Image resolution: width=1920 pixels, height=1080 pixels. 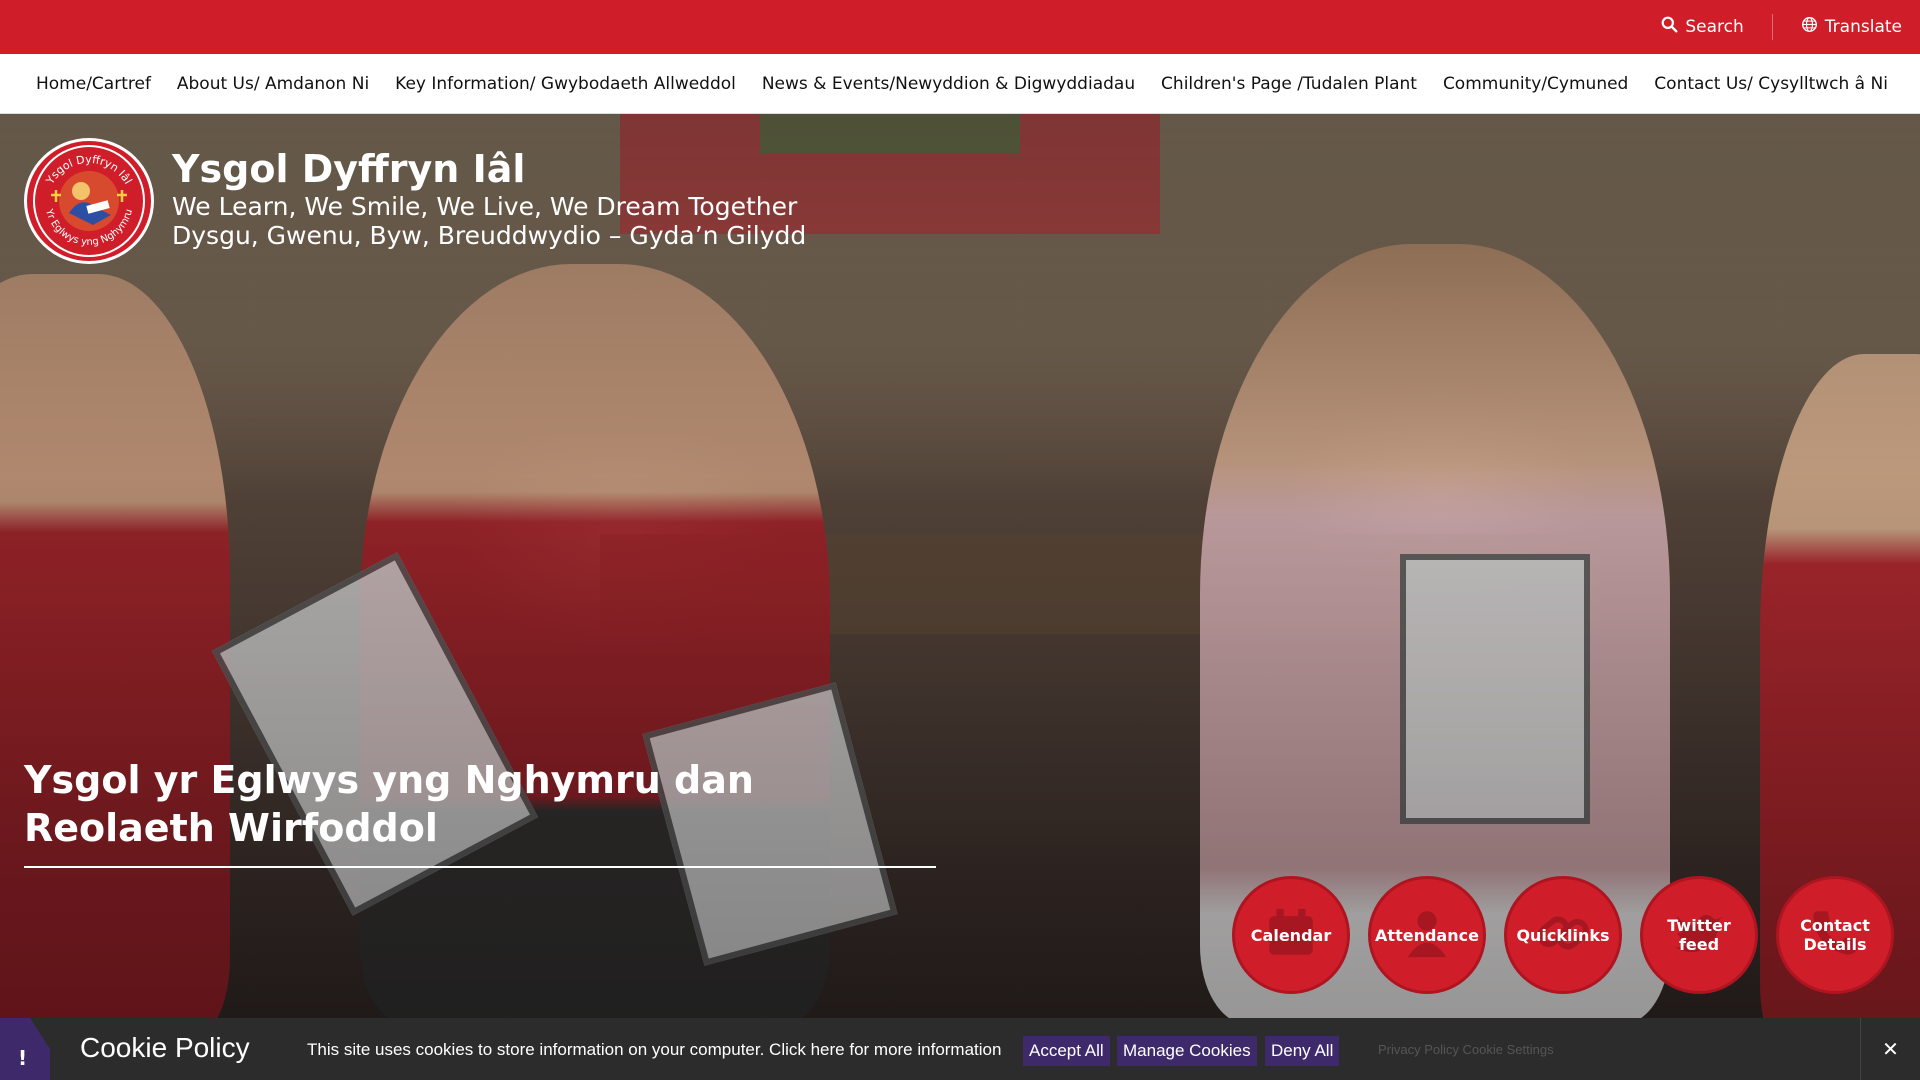 I want to click on search-icon, so click(x=1669, y=27).